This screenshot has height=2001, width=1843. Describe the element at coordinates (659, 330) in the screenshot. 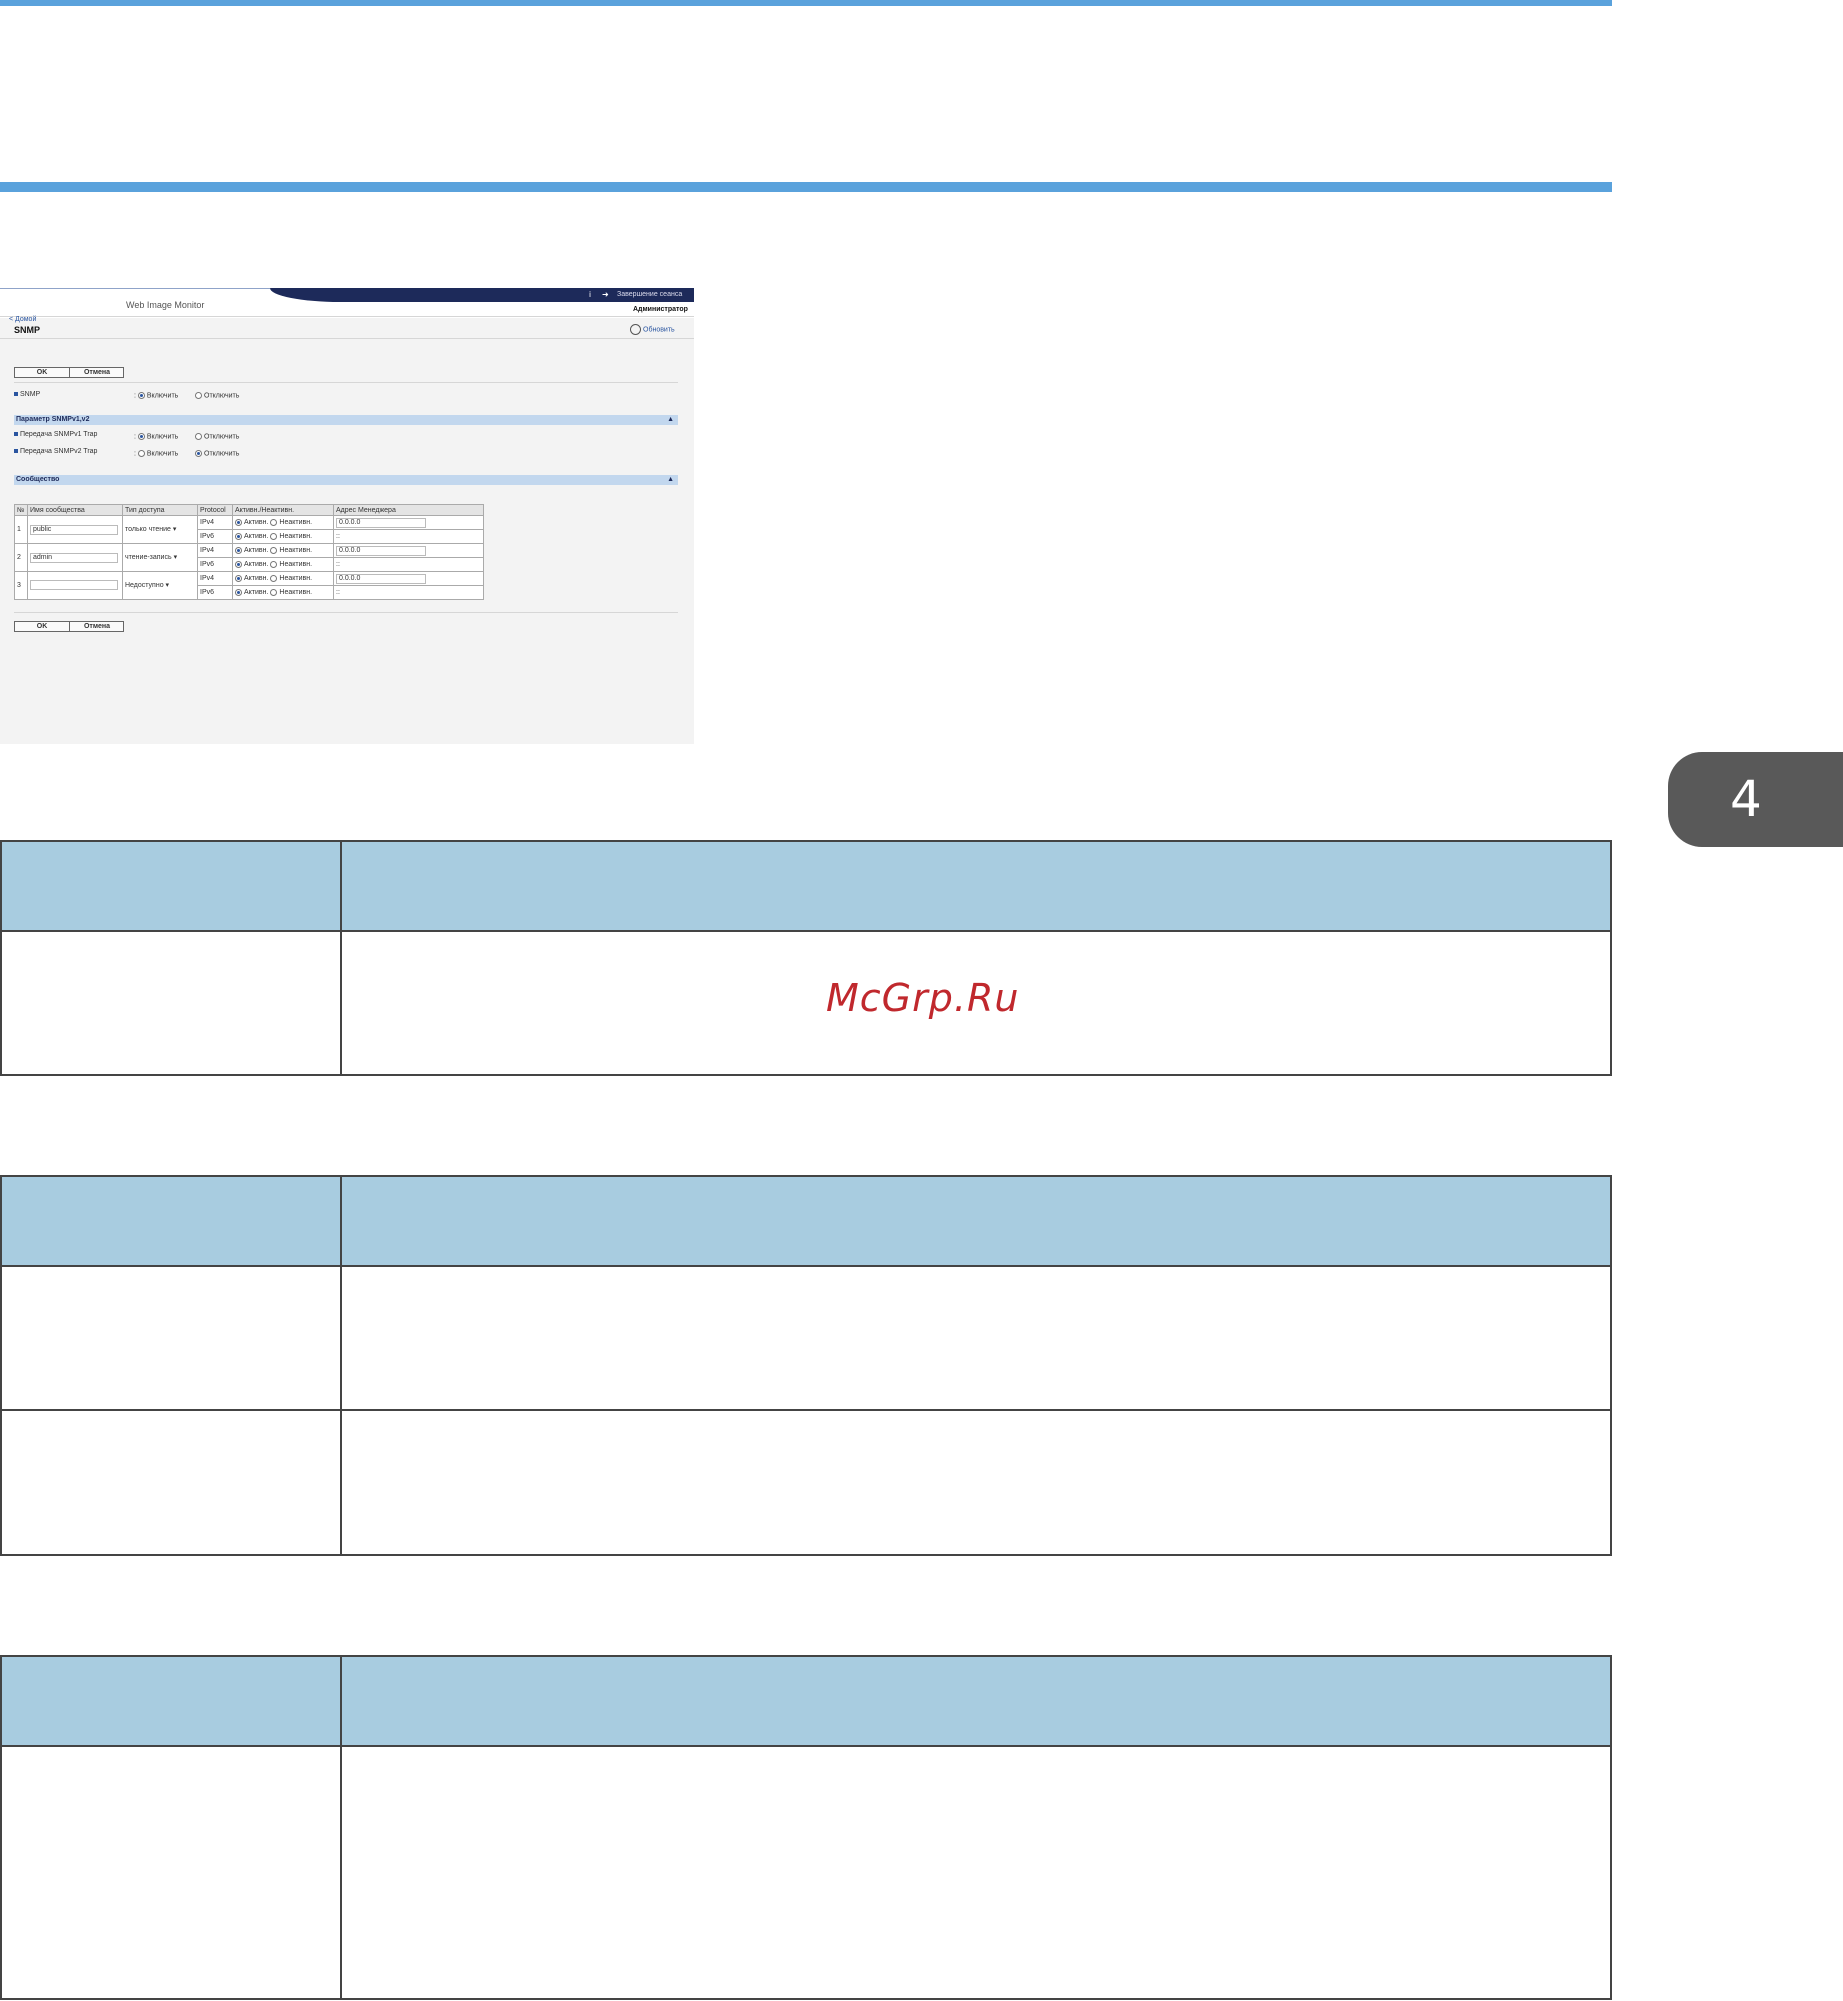

I see `refresh-label: Обновить` at that location.